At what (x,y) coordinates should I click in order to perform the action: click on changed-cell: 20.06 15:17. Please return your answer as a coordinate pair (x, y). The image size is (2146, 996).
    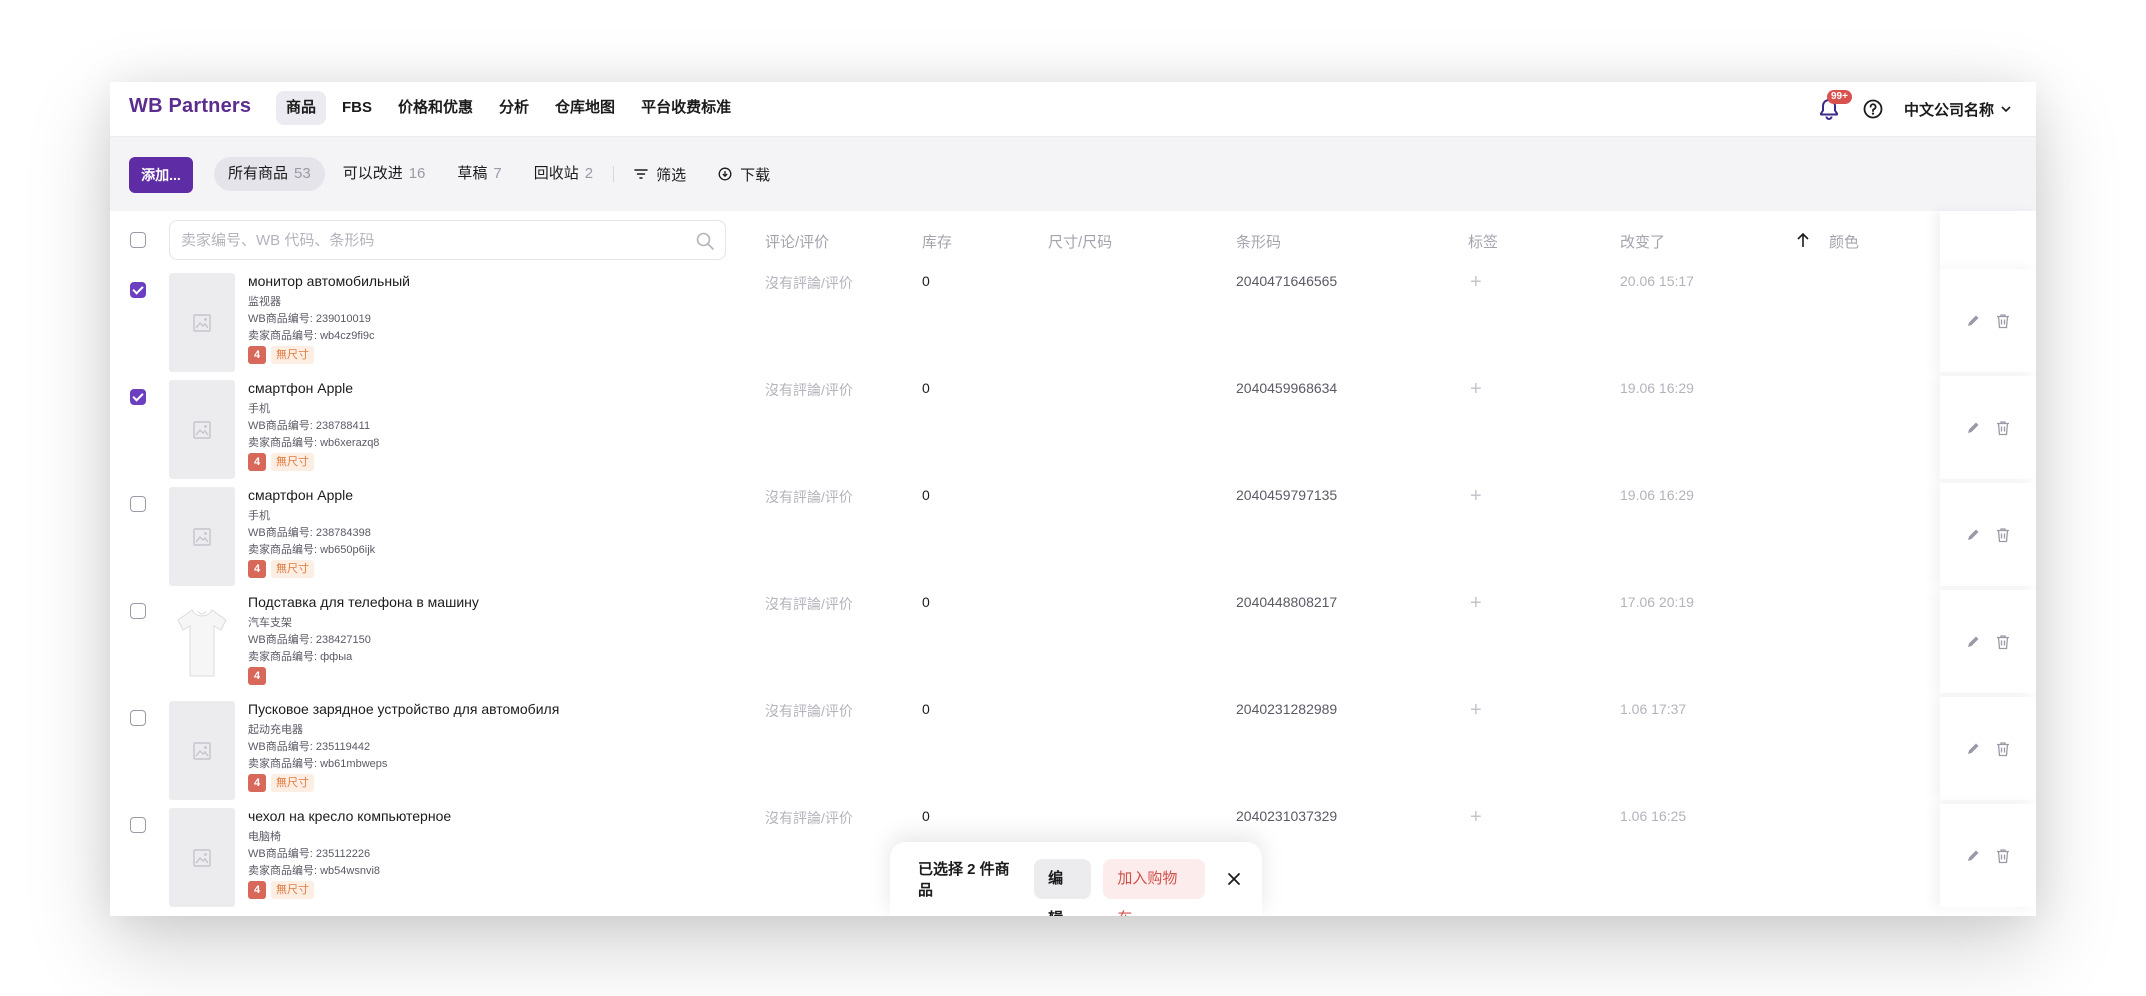
    Looking at the image, I should click on (1657, 281).